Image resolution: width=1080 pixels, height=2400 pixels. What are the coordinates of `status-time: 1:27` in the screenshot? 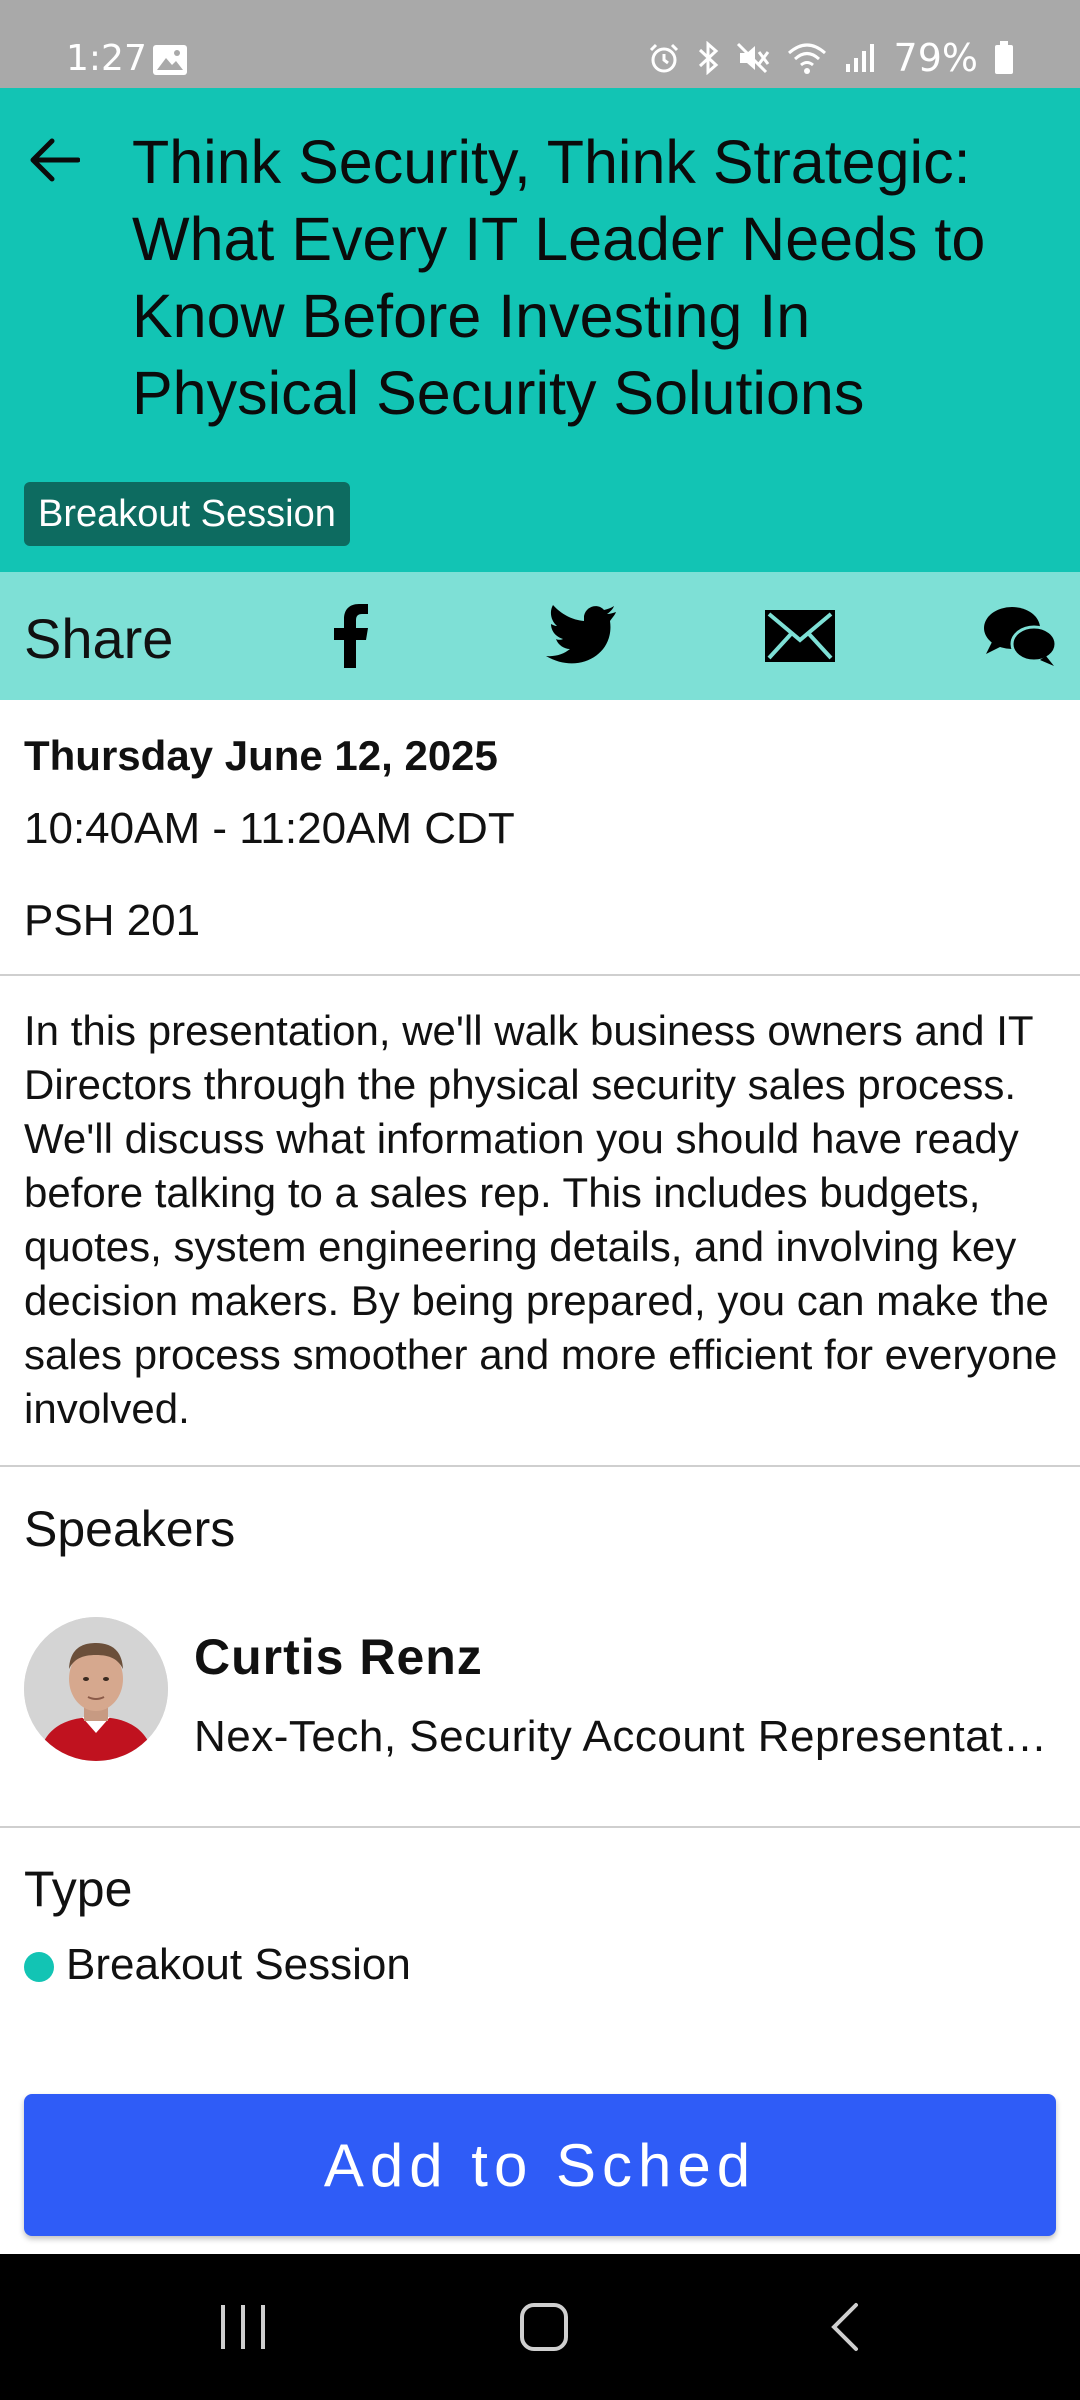 It's located at (106, 58).